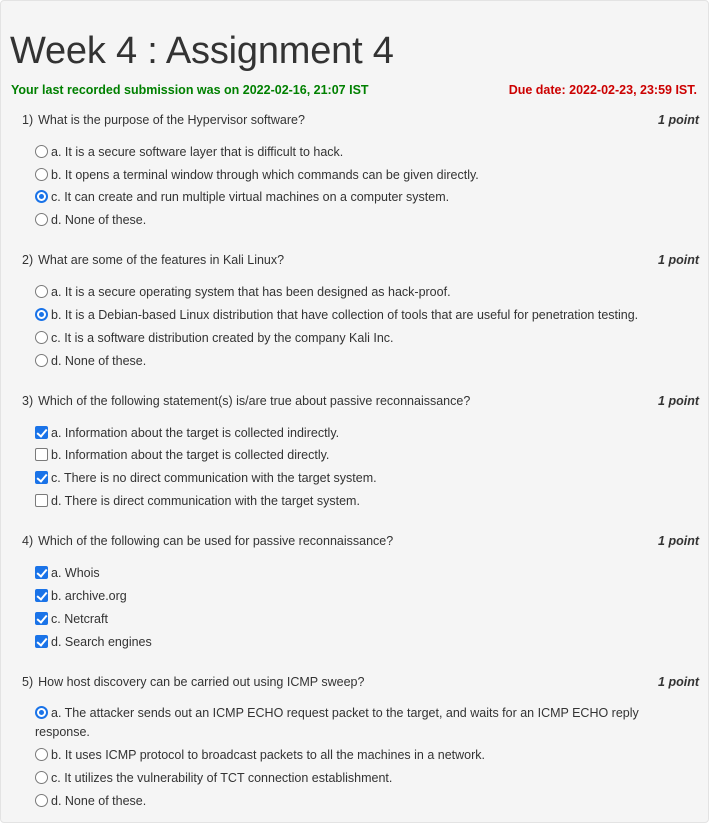 This screenshot has height=823, width=711. What do you see at coordinates (28, 260) in the screenshot?
I see `question-number: 2)` at bounding box center [28, 260].